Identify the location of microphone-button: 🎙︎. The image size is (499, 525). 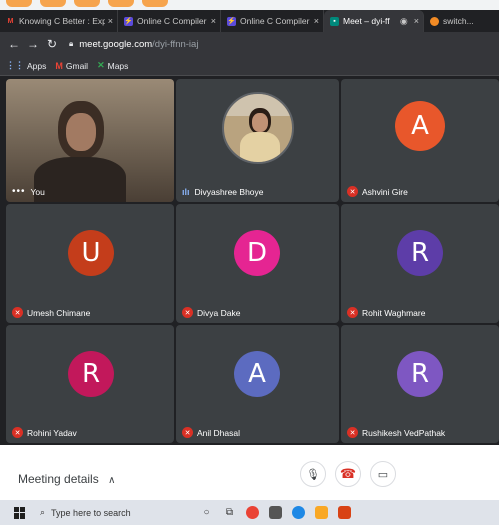
(313, 474).